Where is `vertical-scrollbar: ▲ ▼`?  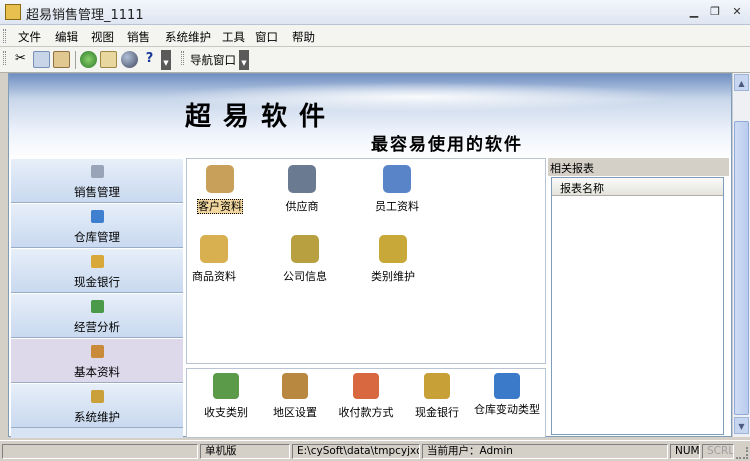
vertical-scrollbar: ▲ ▼ is located at coordinates (741, 255).